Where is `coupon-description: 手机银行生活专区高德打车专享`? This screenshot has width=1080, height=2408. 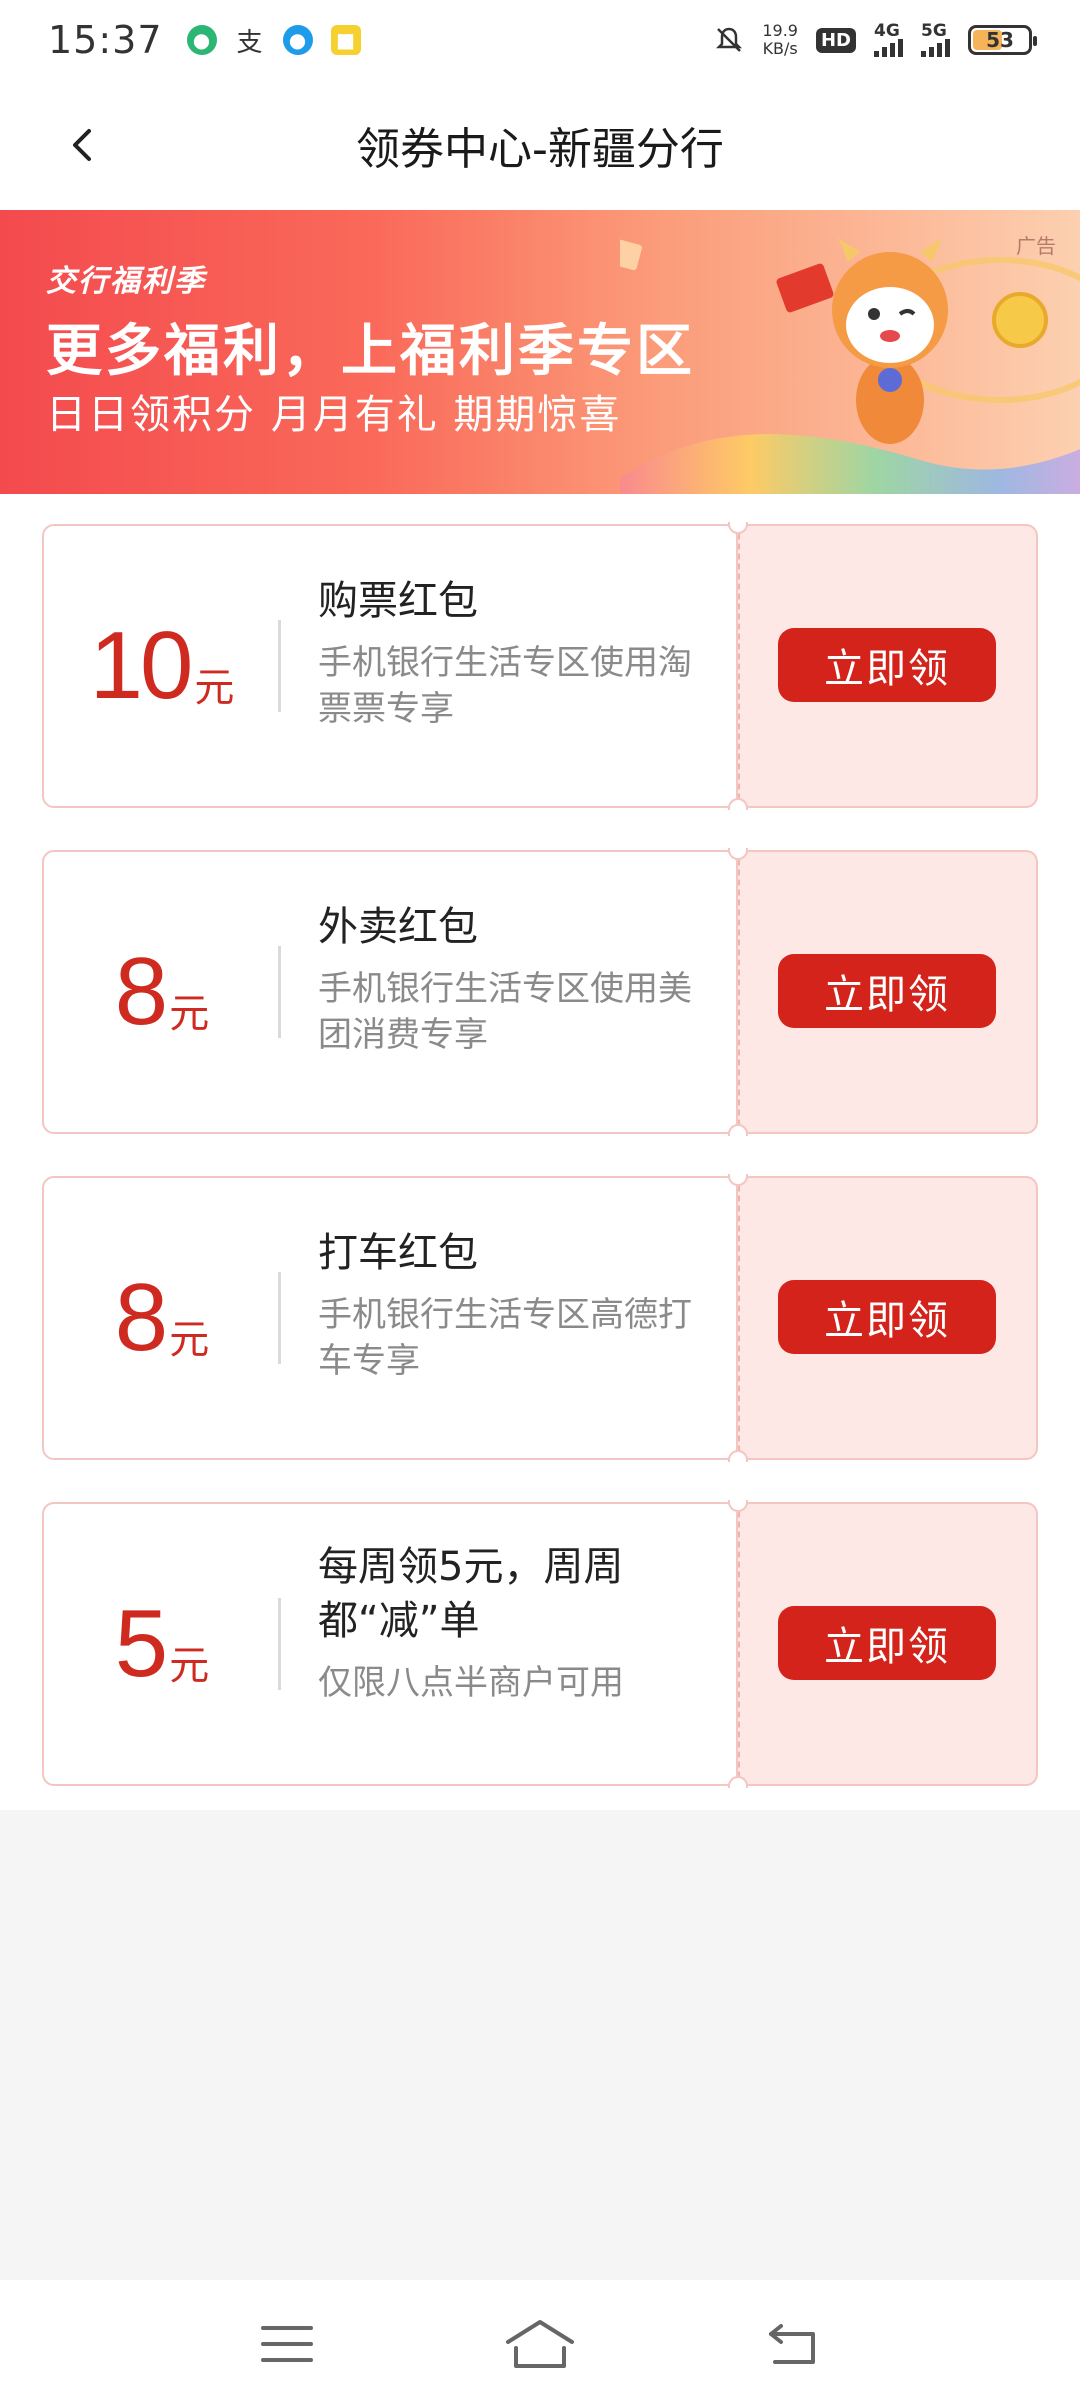
coupon-description: 手机银行生活专区高德打车专享 is located at coordinates (505, 1338).